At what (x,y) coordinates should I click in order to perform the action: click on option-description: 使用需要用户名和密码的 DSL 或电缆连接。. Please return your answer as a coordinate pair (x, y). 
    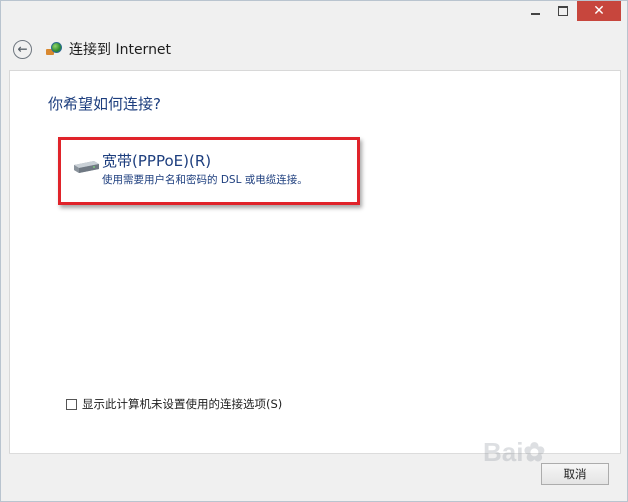
    Looking at the image, I should click on (205, 180).